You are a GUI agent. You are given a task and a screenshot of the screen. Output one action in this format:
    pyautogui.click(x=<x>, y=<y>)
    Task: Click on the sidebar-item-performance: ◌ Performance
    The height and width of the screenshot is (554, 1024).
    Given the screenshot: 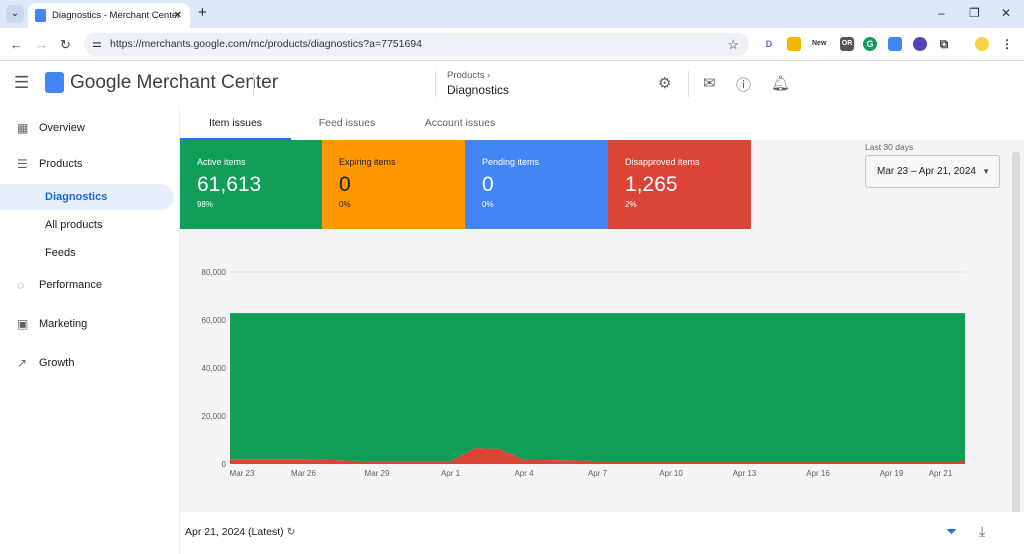 What is the action you would take?
    pyautogui.click(x=87, y=285)
    